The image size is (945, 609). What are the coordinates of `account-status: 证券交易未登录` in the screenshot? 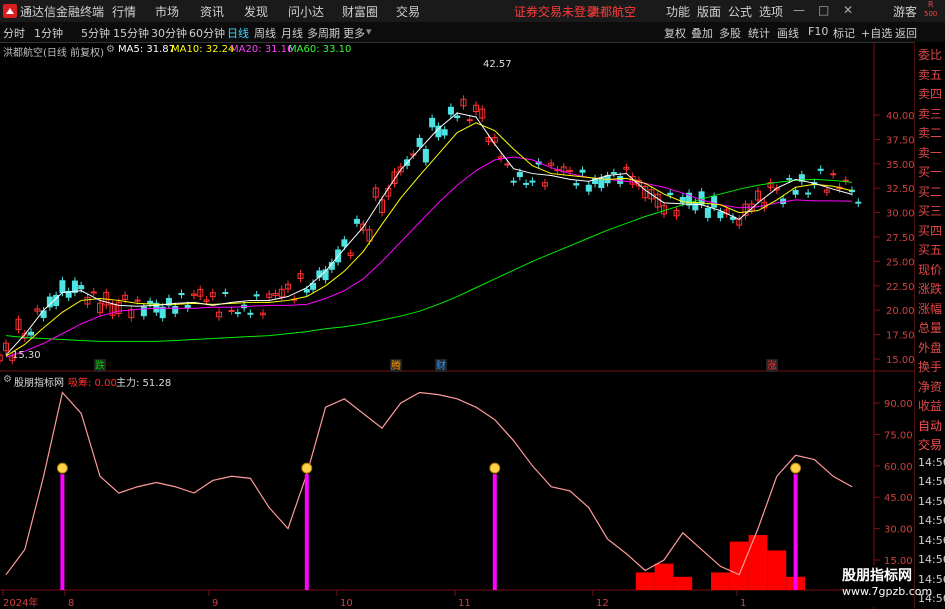 It's located at (556, 11).